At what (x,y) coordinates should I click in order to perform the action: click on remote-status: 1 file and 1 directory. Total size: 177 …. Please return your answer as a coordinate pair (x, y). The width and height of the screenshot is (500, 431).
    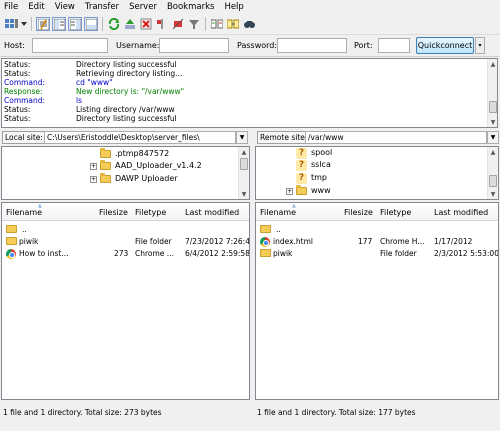
    Looking at the image, I should click on (336, 412).